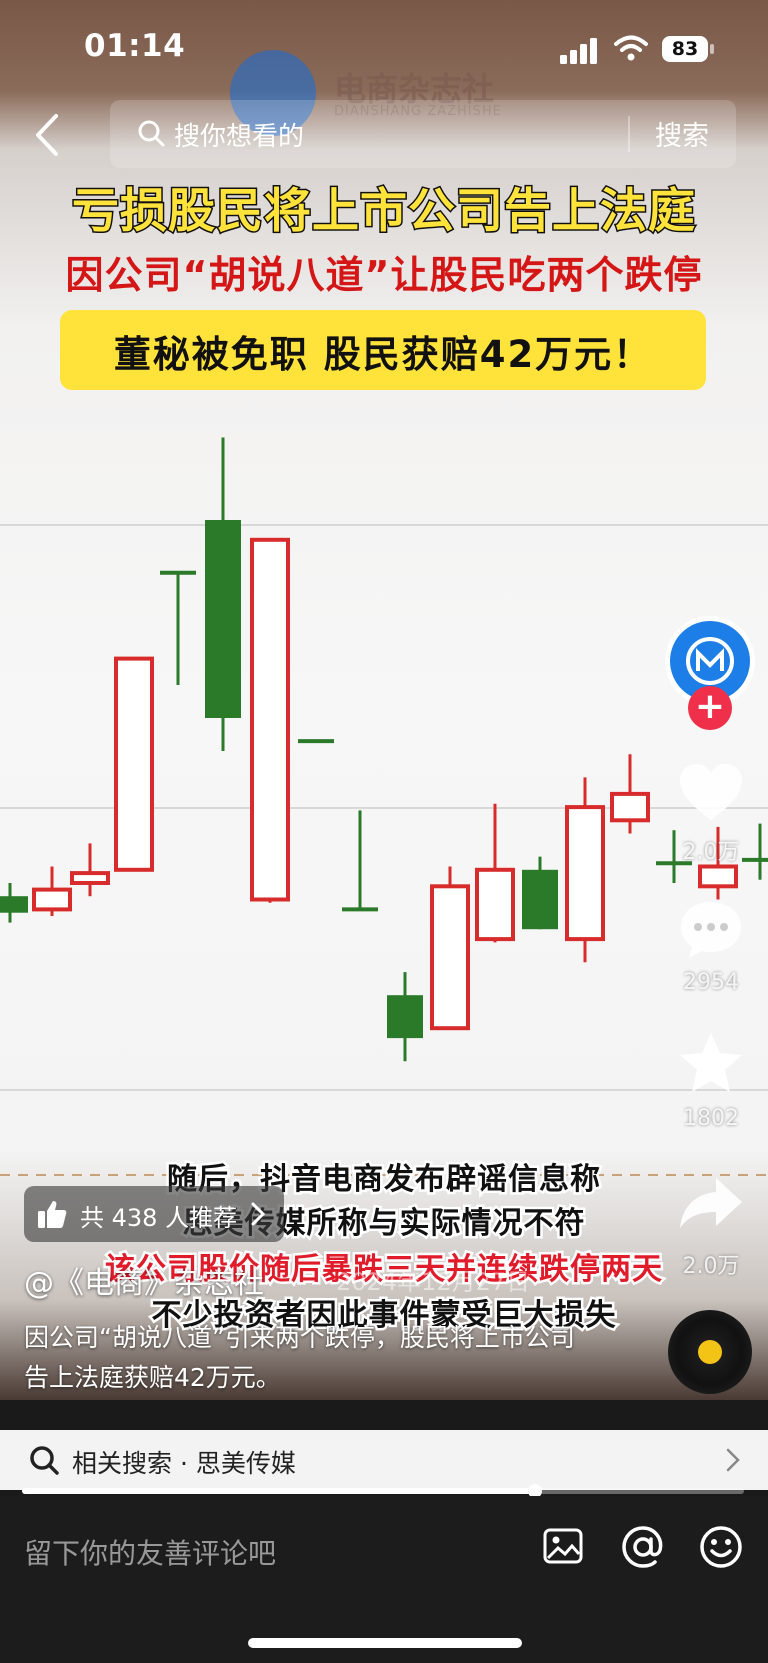  I want to click on headline-3-banner: 董秘被免职 股民获赔42万元！, so click(383, 350).